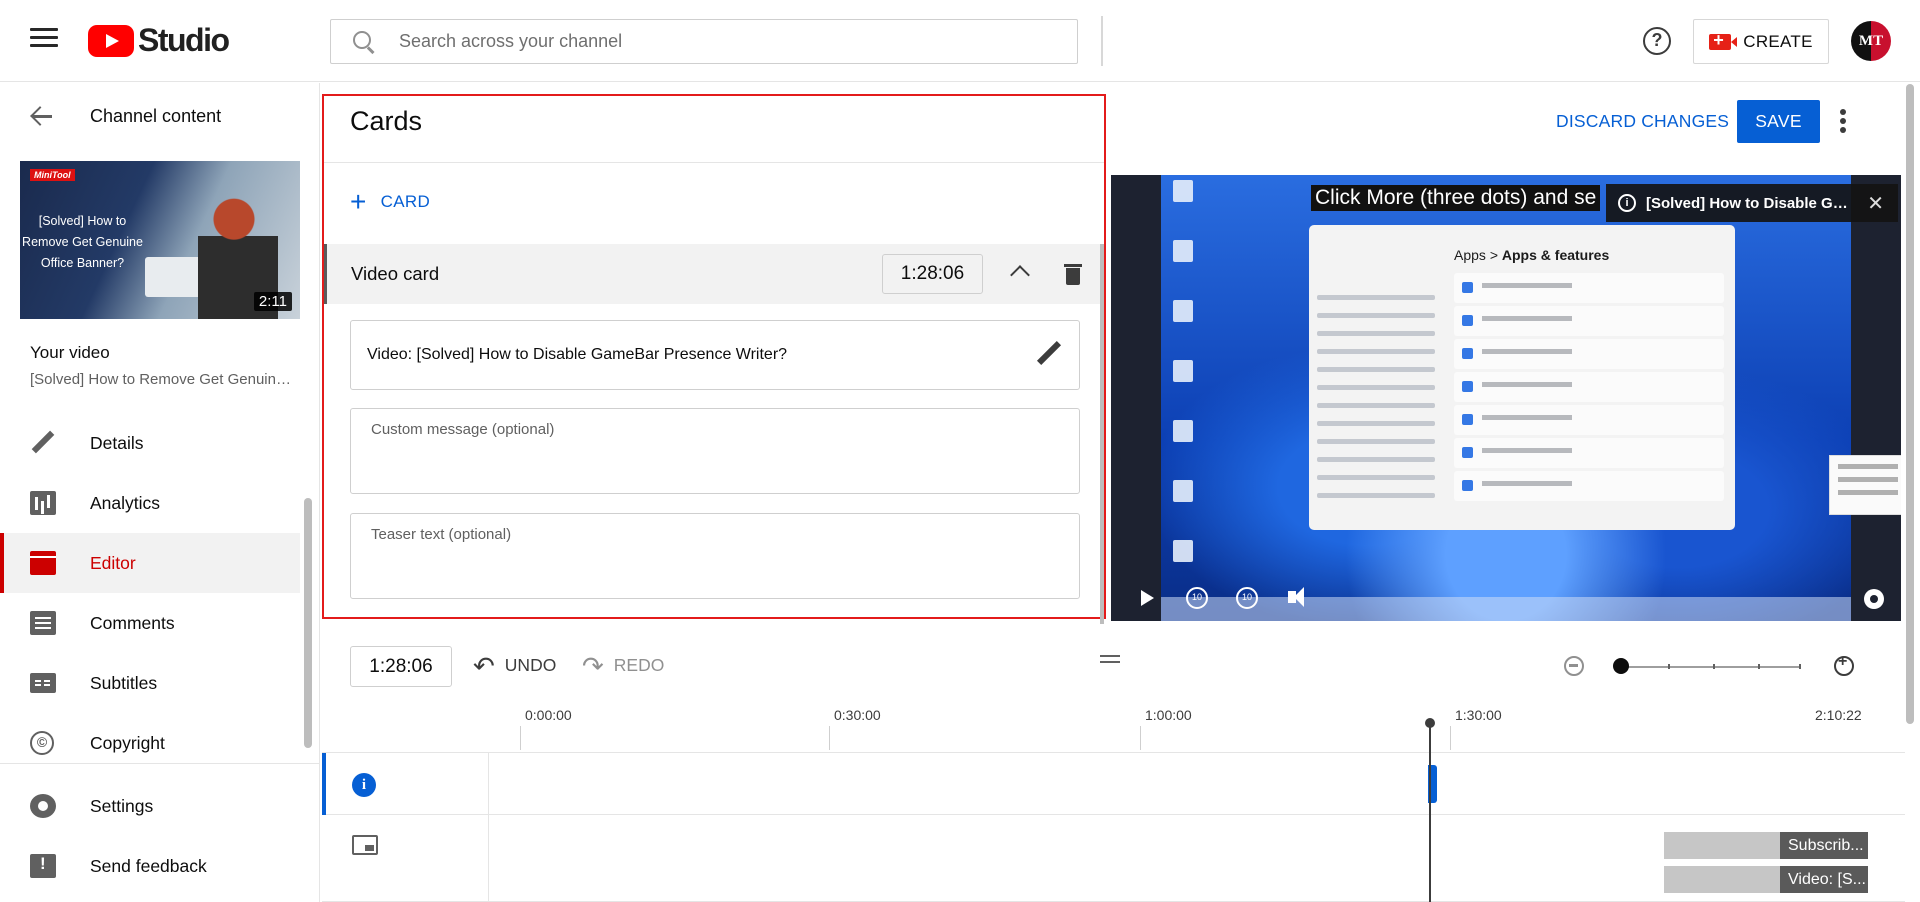 The image size is (1920, 902). What do you see at coordinates (184, 40) in the screenshot?
I see `brand-text: Studio` at bounding box center [184, 40].